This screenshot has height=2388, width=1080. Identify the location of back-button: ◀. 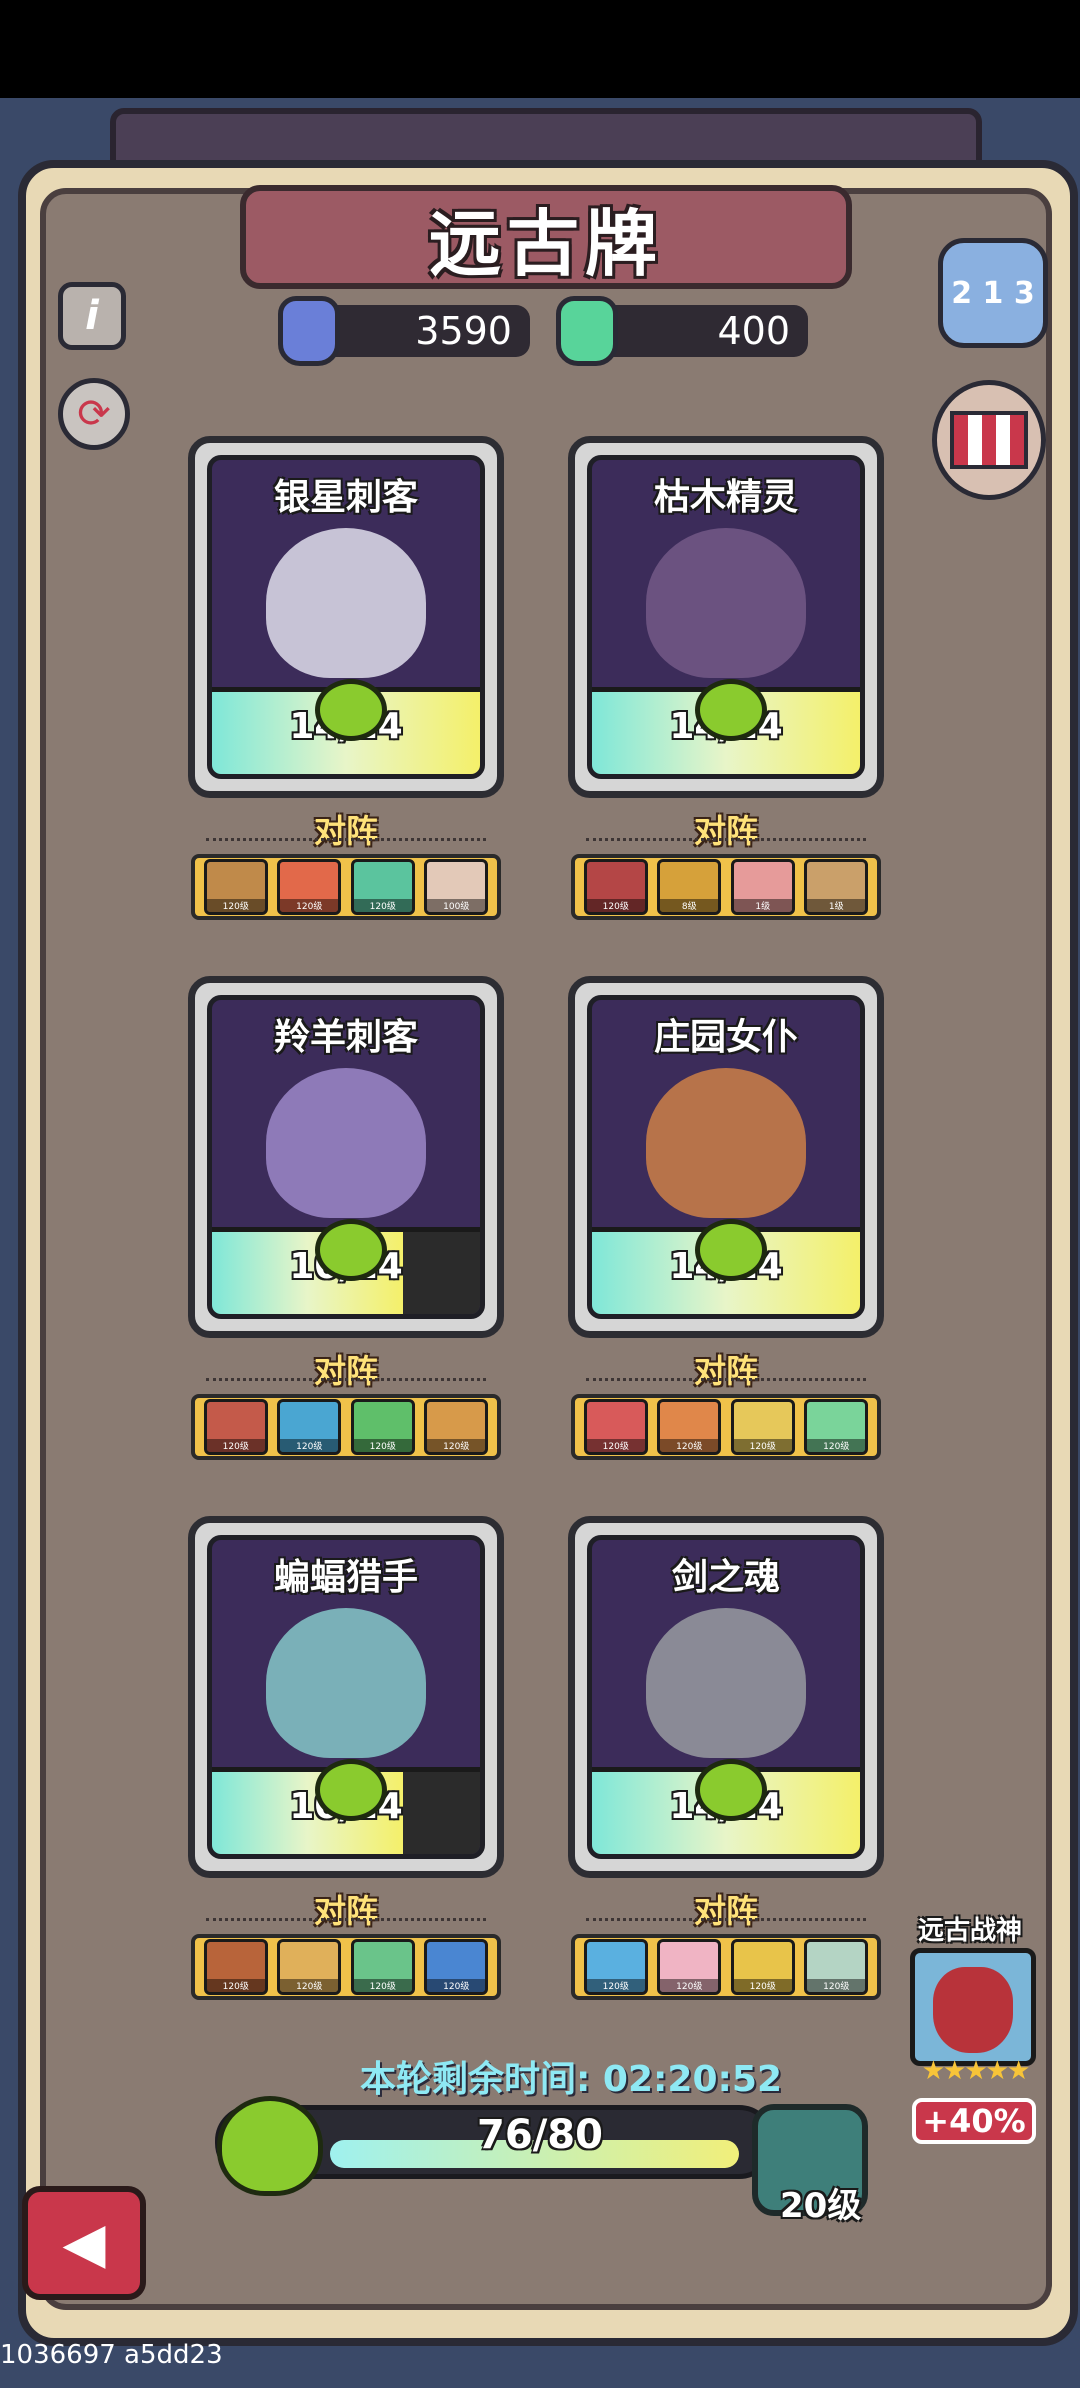
(84, 2243).